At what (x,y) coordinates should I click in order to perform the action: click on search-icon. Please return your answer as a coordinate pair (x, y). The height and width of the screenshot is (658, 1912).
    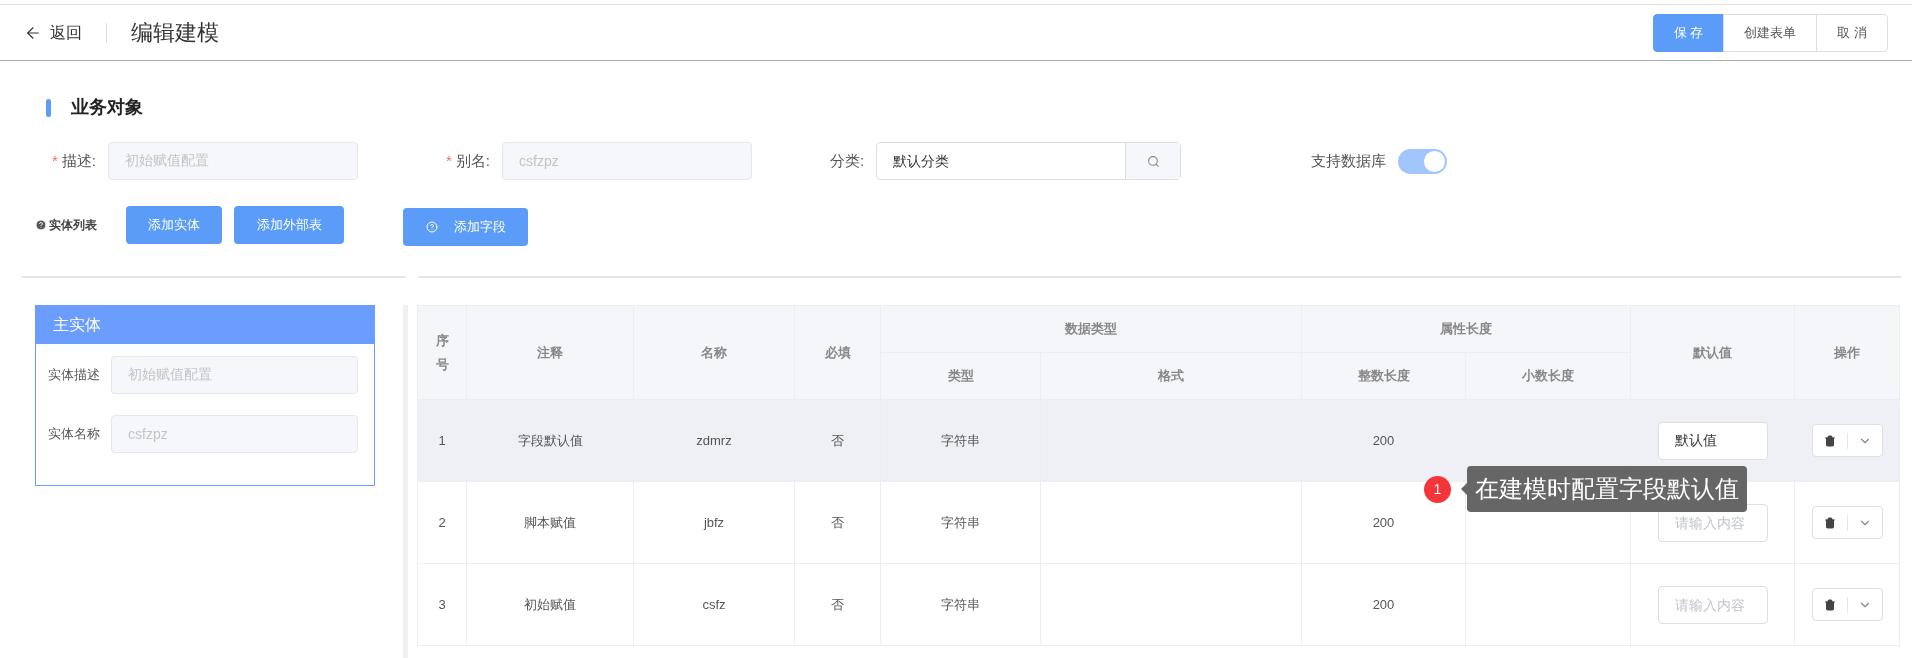
    Looking at the image, I should click on (1153, 161).